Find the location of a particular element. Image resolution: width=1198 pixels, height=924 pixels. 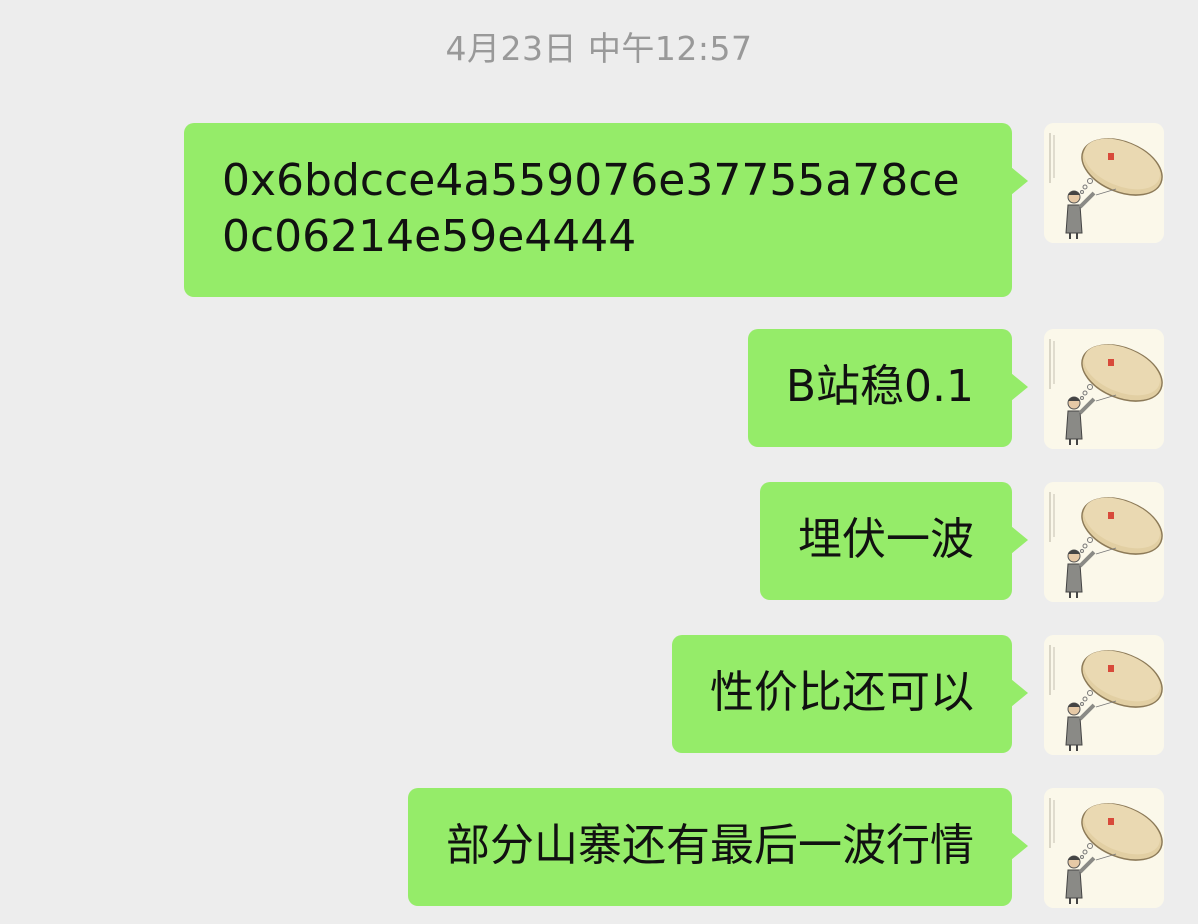

message-row: B站稳0.1 is located at coordinates (955, 389).